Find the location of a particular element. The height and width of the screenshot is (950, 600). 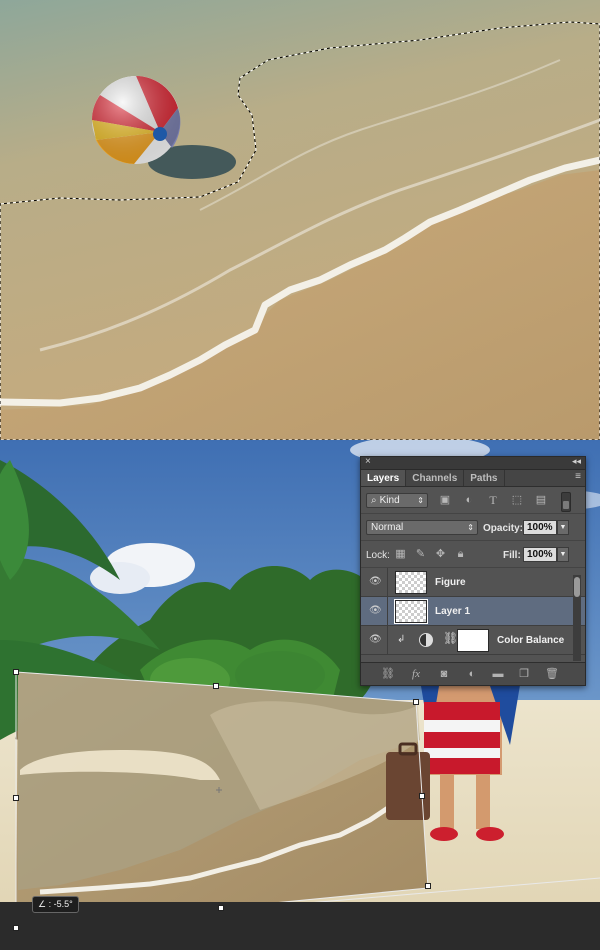

new-group-icon: ▬ is located at coordinates (498, 674).